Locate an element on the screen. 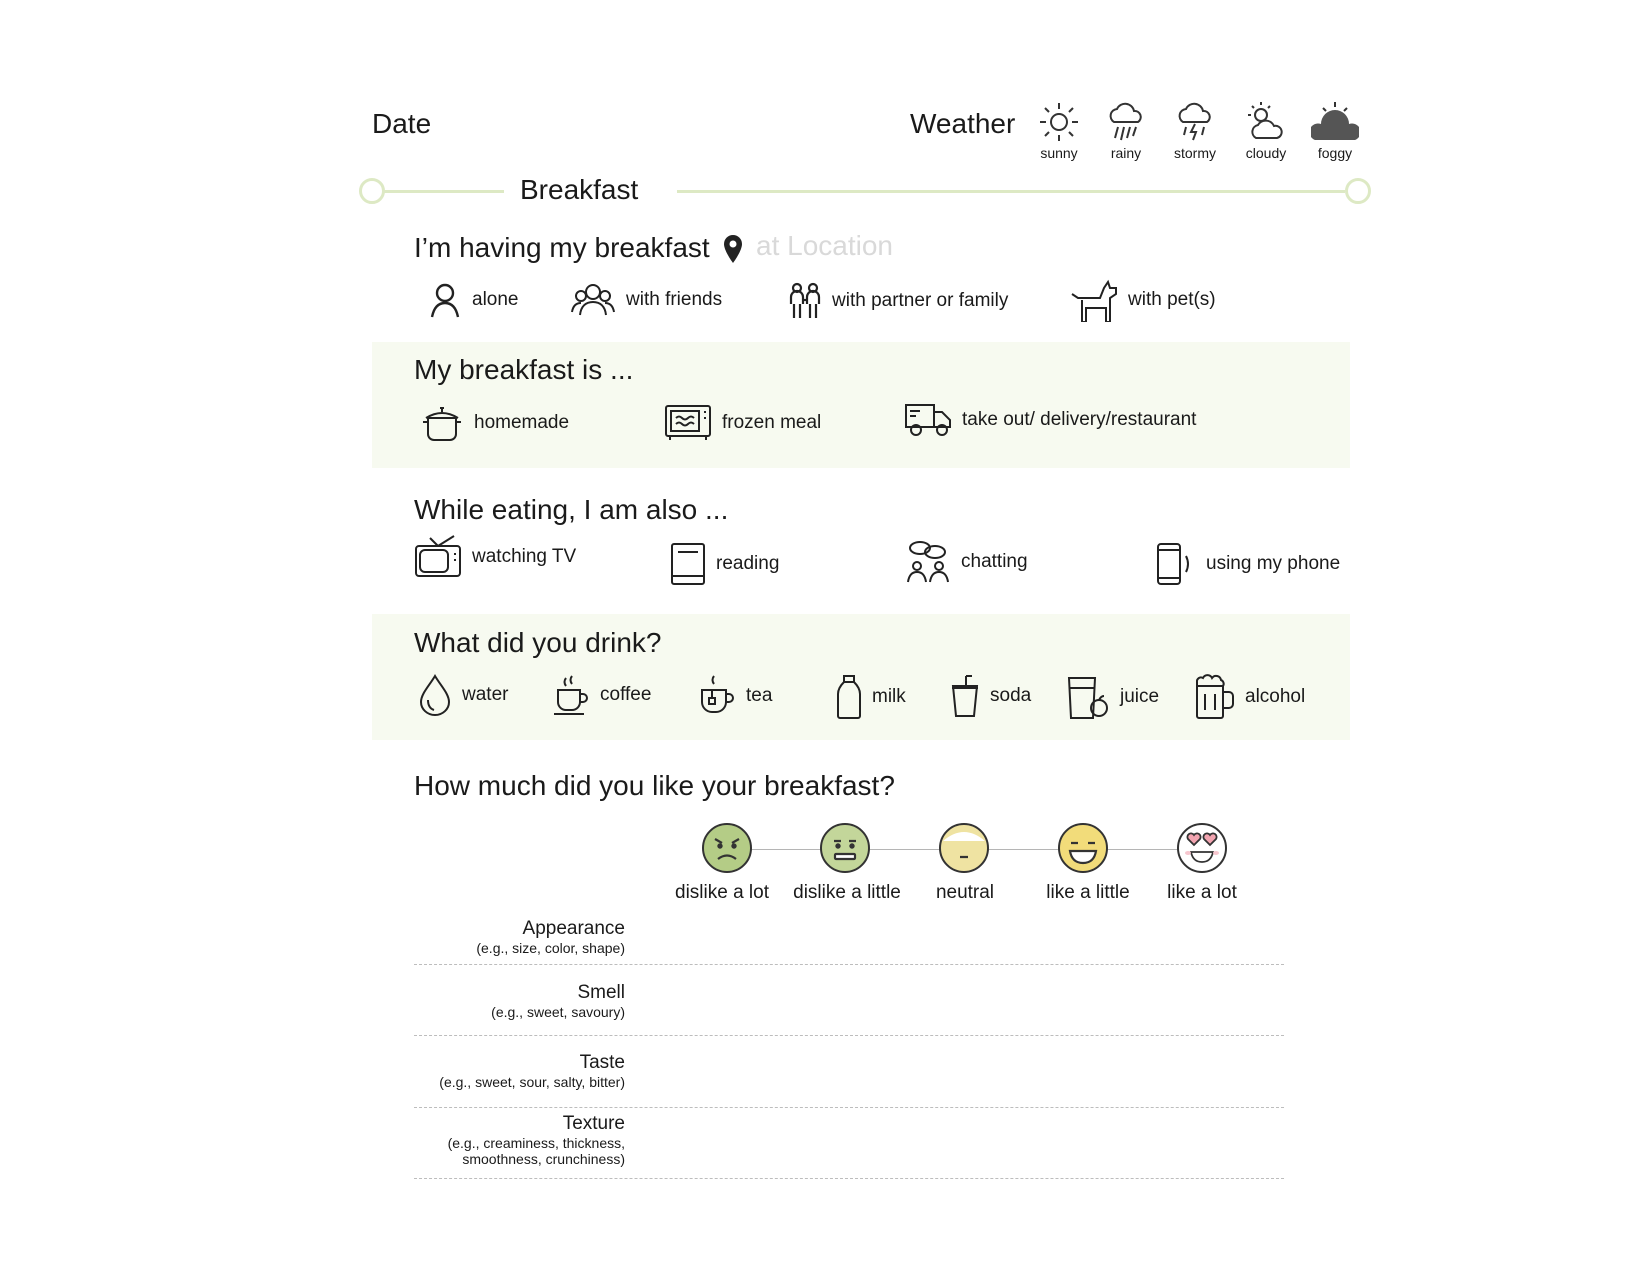 Image resolution: width=1650 pixels, height=1275 pixels. meal-option-homemade: homemade is located at coordinates (494, 423).